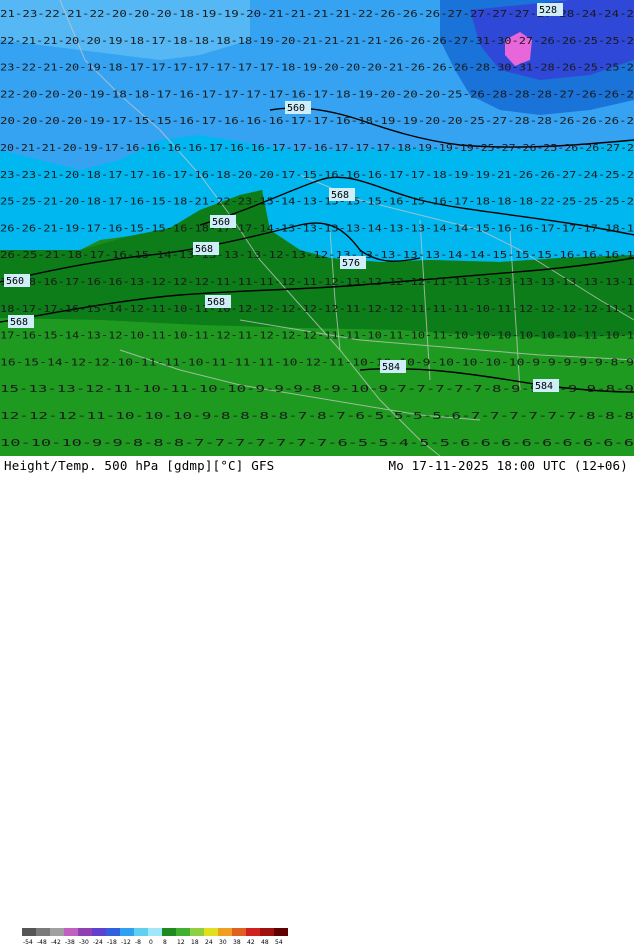 Image resolution: width=634 pixels, height=946 pixels. What do you see at coordinates (98, 942) in the screenshot?
I see `legend-tick-label: -24` at bounding box center [98, 942].